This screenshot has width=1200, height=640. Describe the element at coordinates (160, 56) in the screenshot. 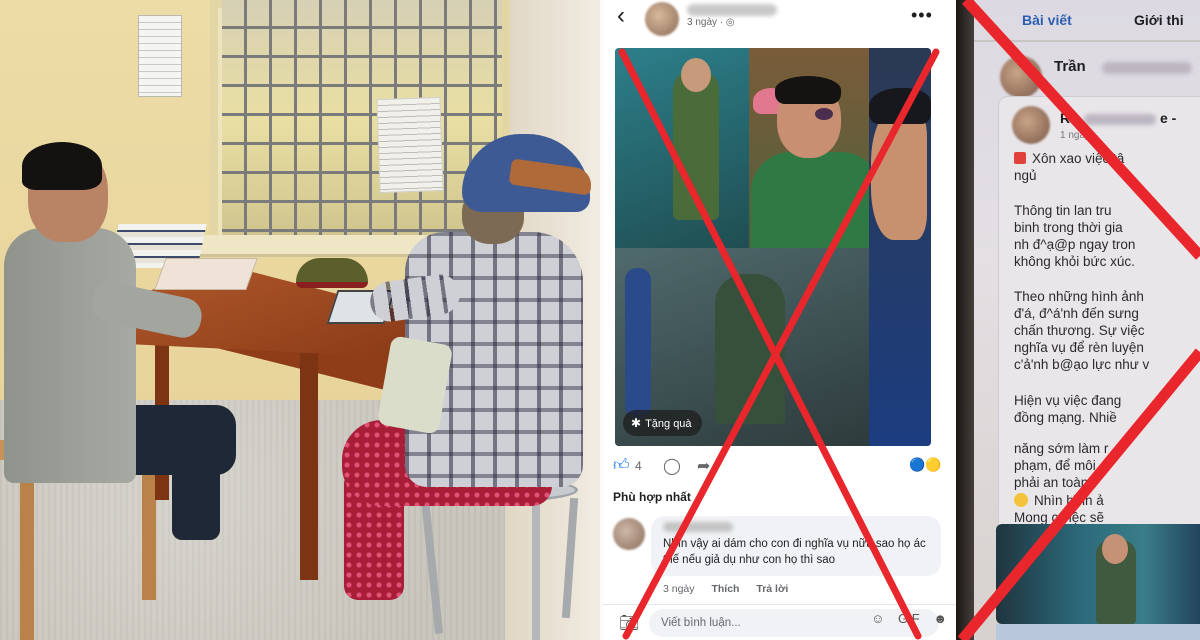

I see `wall-notice-paper` at that location.